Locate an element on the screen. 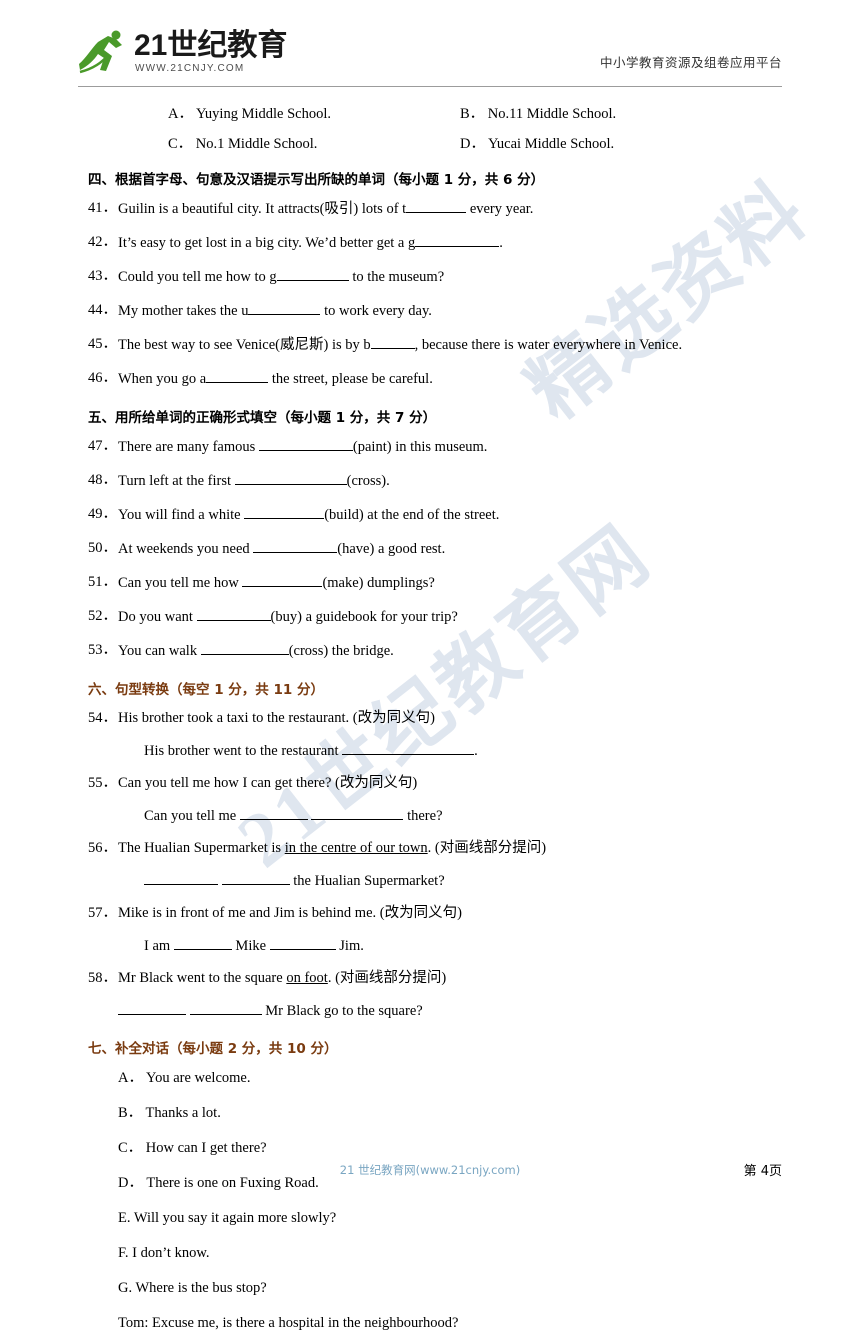 This screenshot has height=1341, width=860. answer-text-after: Jim. is located at coordinates (349, 946).